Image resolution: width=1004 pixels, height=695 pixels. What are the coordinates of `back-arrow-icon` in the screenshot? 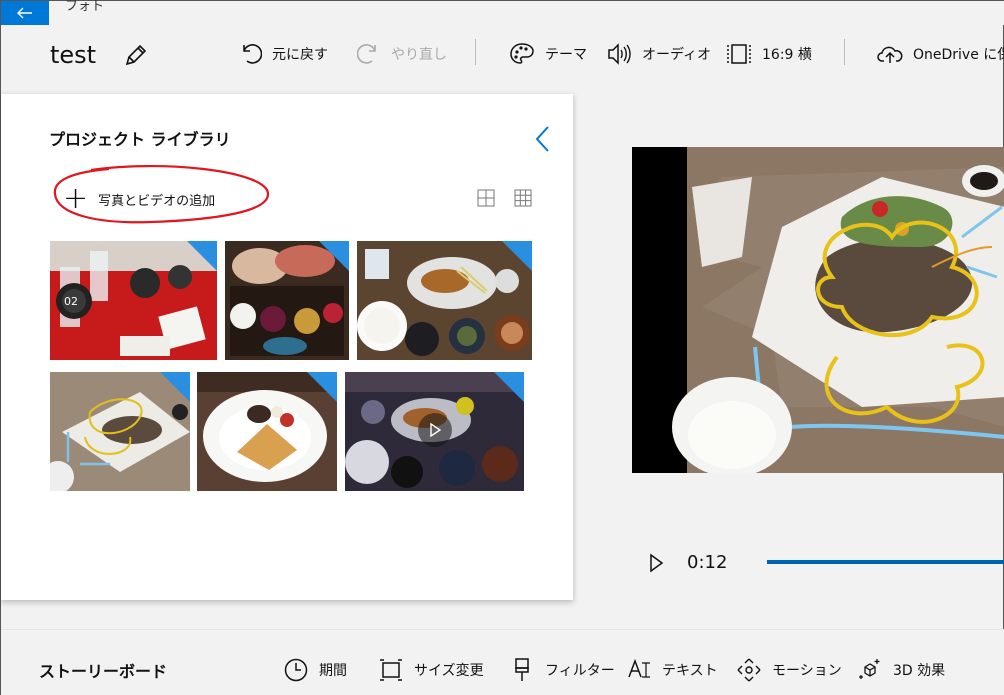 It's located at (24, 13).